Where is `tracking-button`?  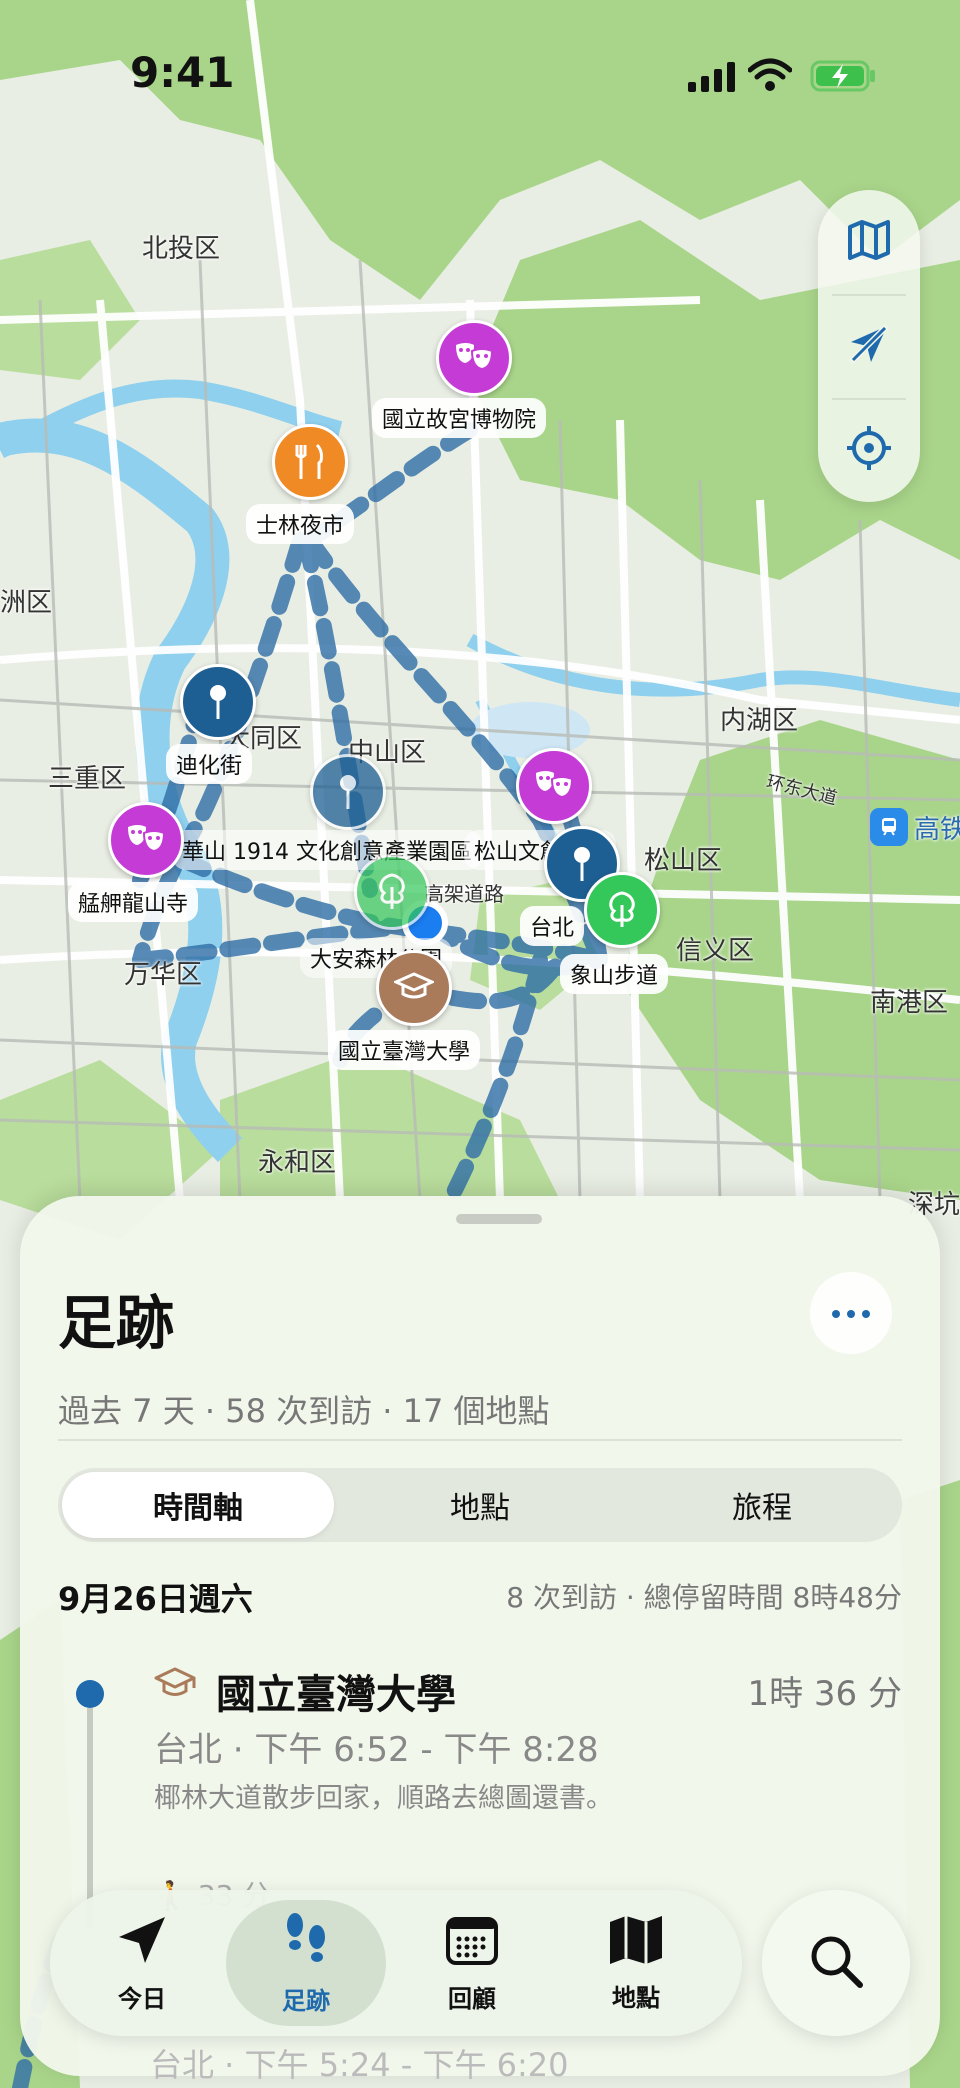
tracking-button is located at coordinates (869, 346).